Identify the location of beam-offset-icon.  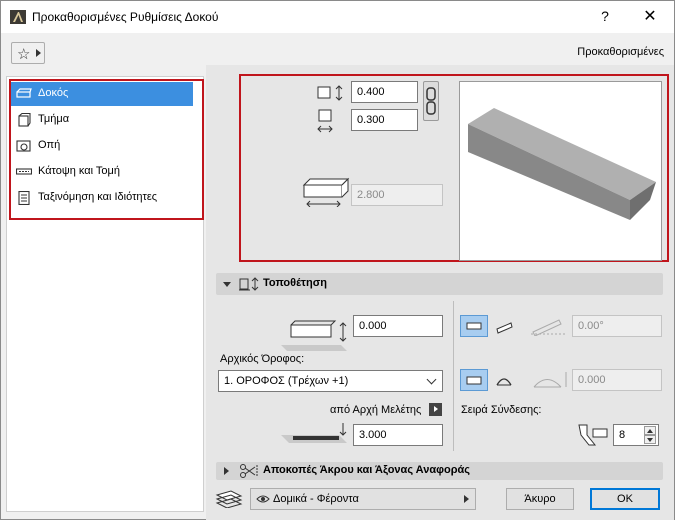
(314, 335).